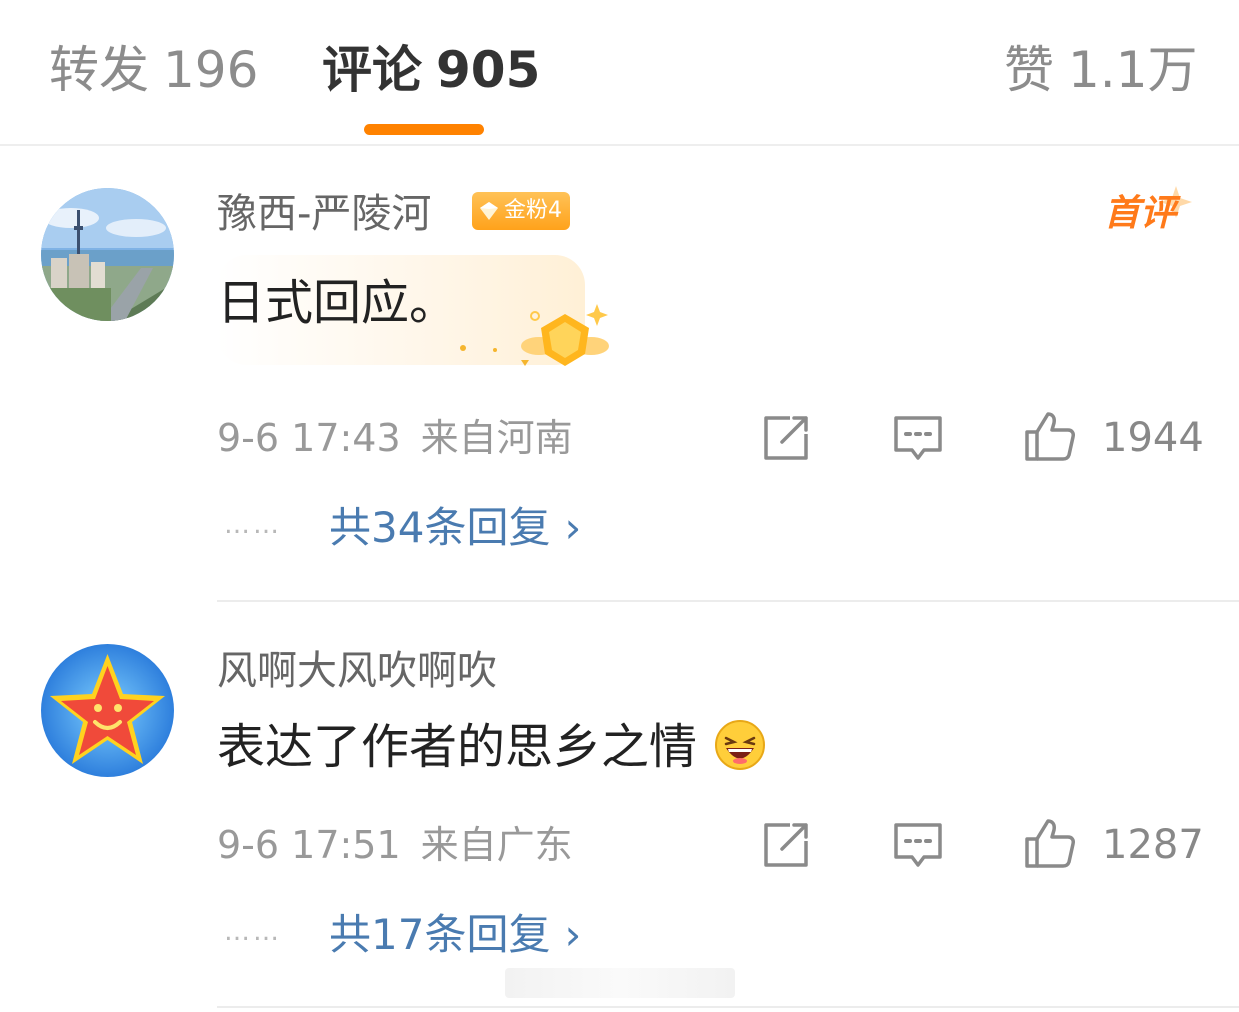  Describe the element at coordinates (99, 70) in the screenshot. I see `tab-repost-label: 转发` at that location.